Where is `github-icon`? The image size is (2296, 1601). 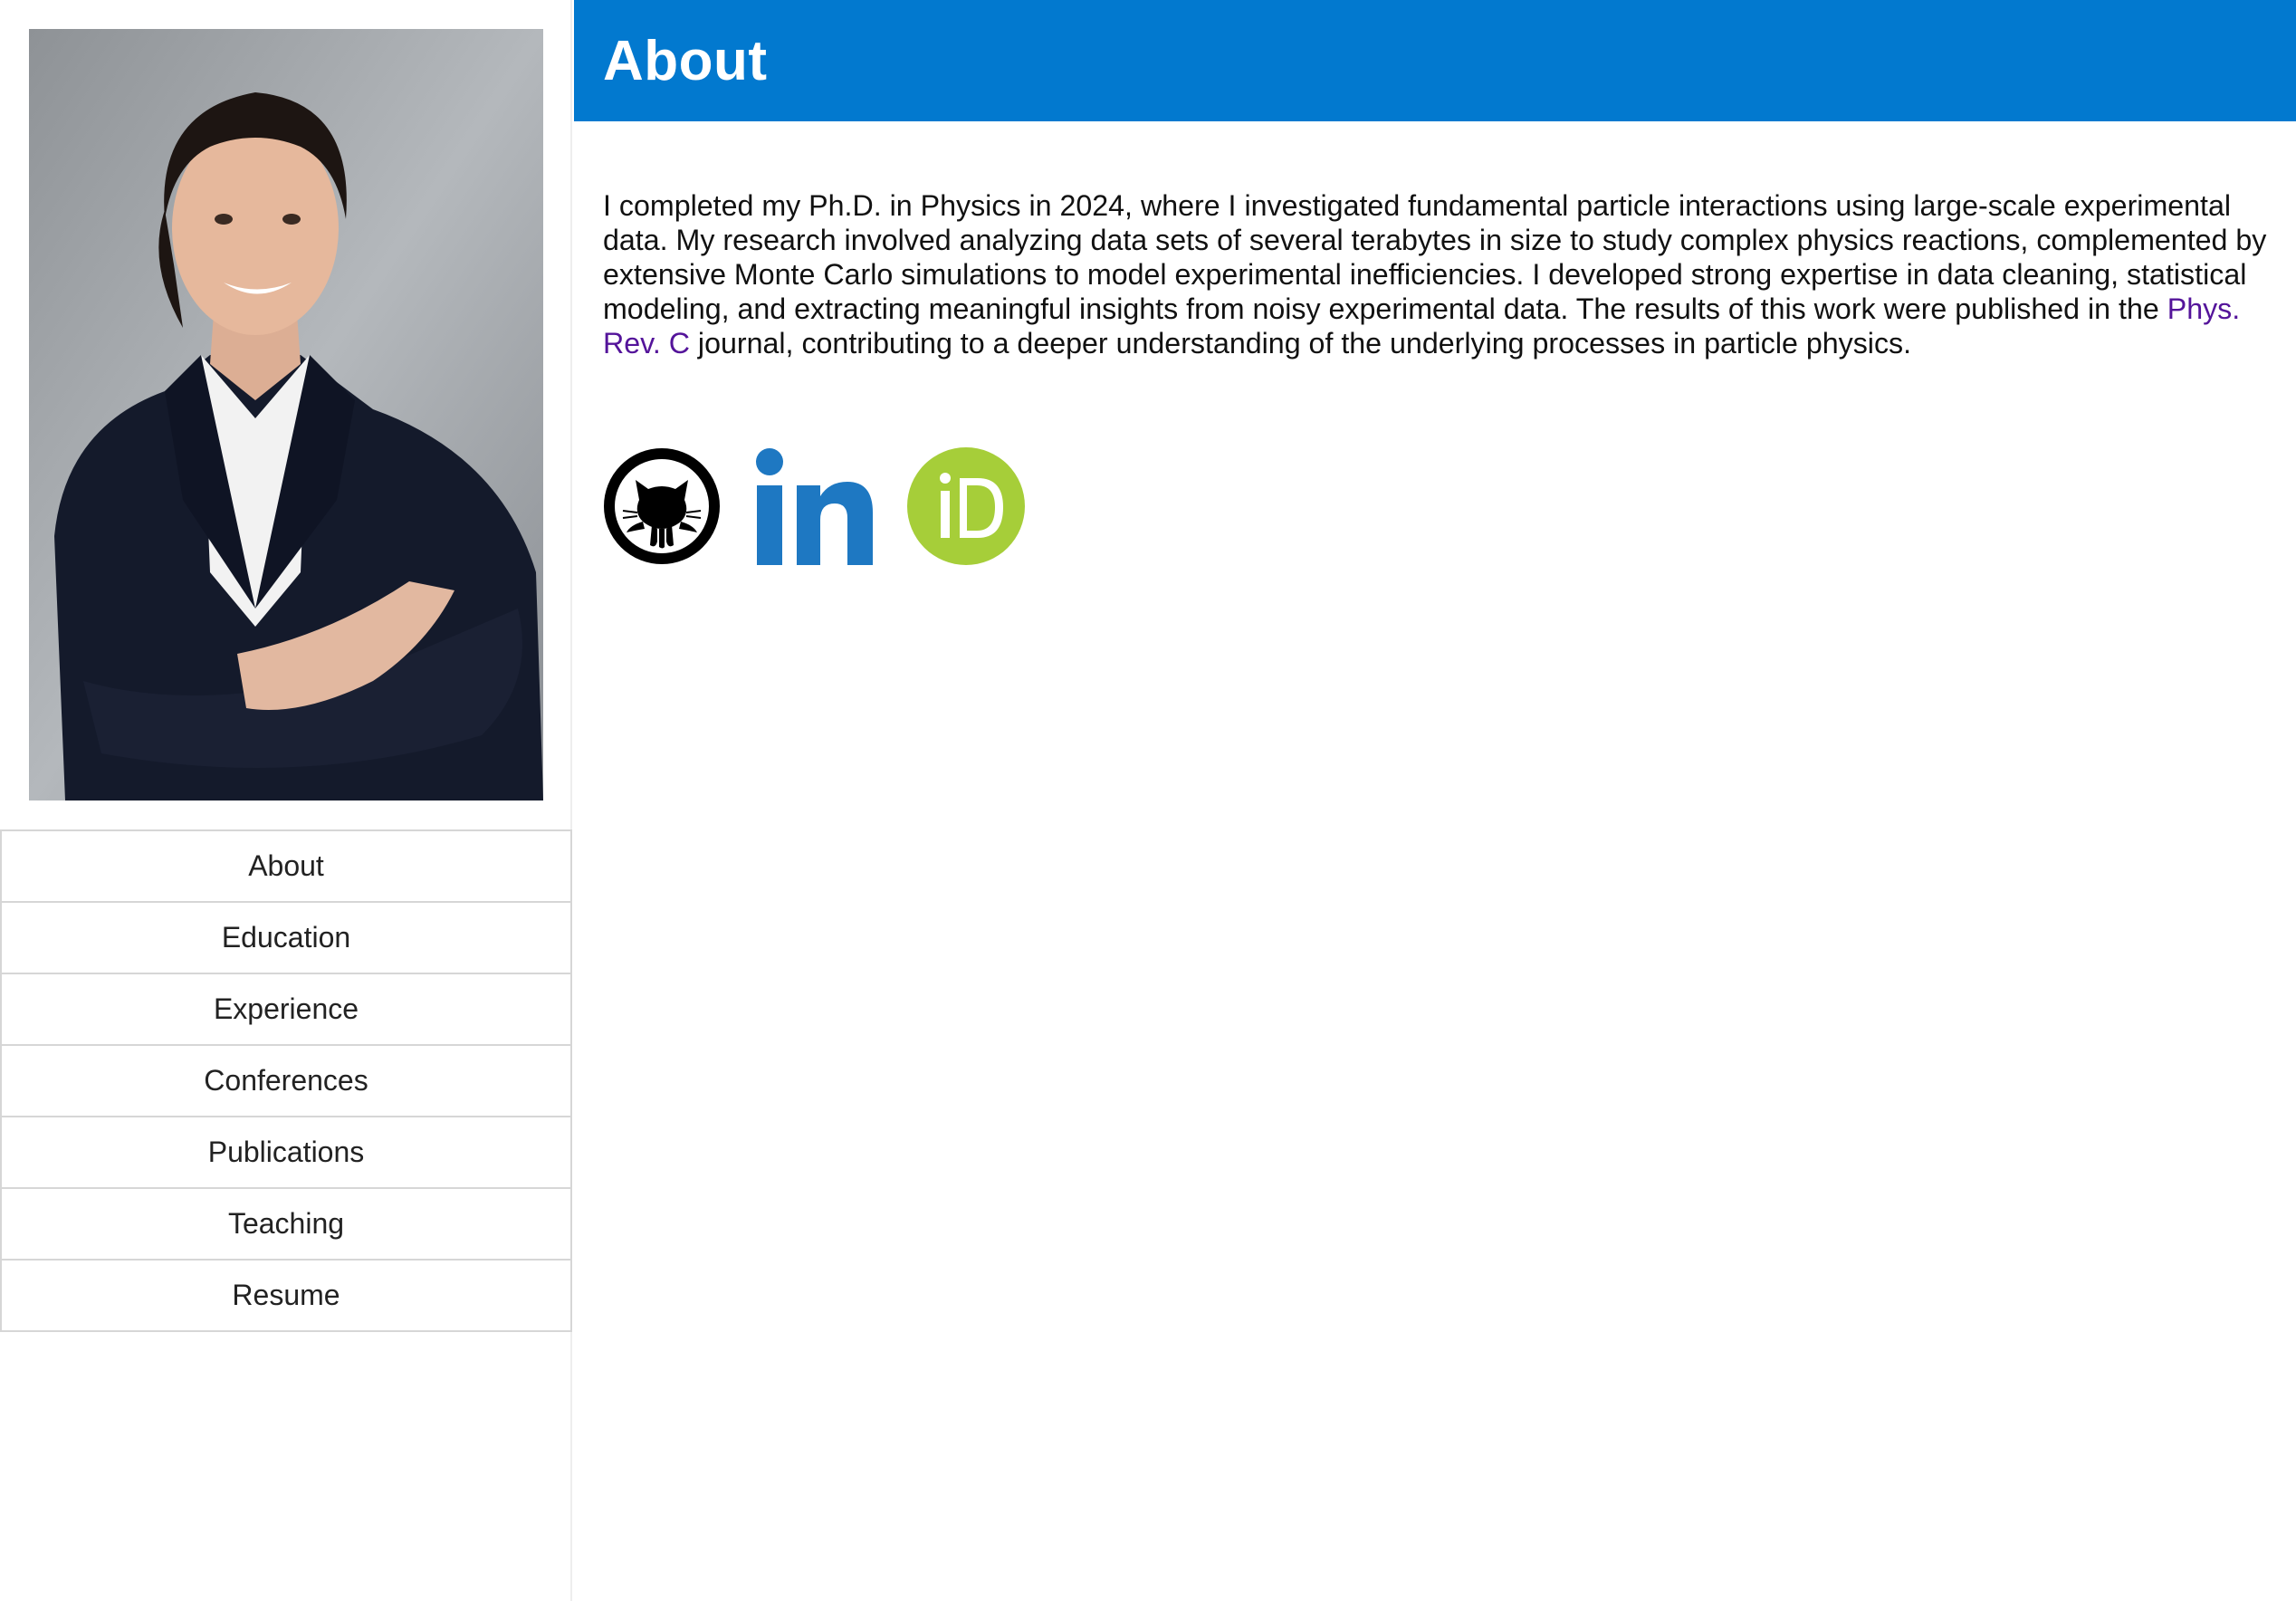
github-icon is located at coordinates (662, 506).